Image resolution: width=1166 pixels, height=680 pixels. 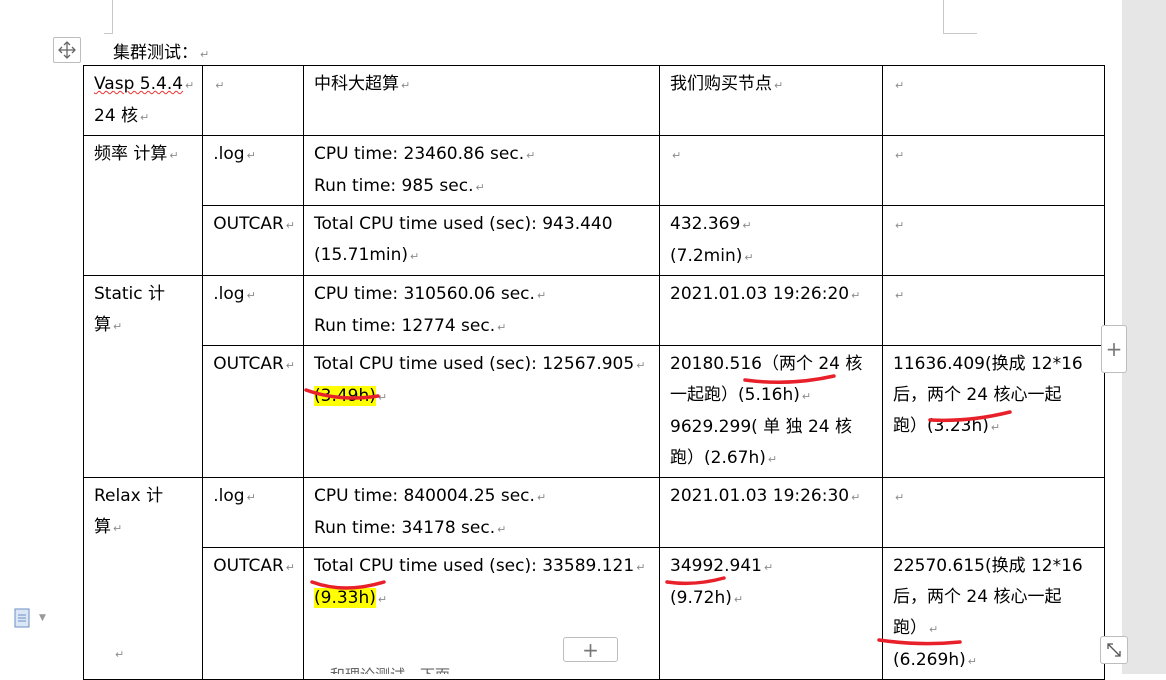 I want to click on highlighted-value: (9.33h), so click(x=345, y=598).